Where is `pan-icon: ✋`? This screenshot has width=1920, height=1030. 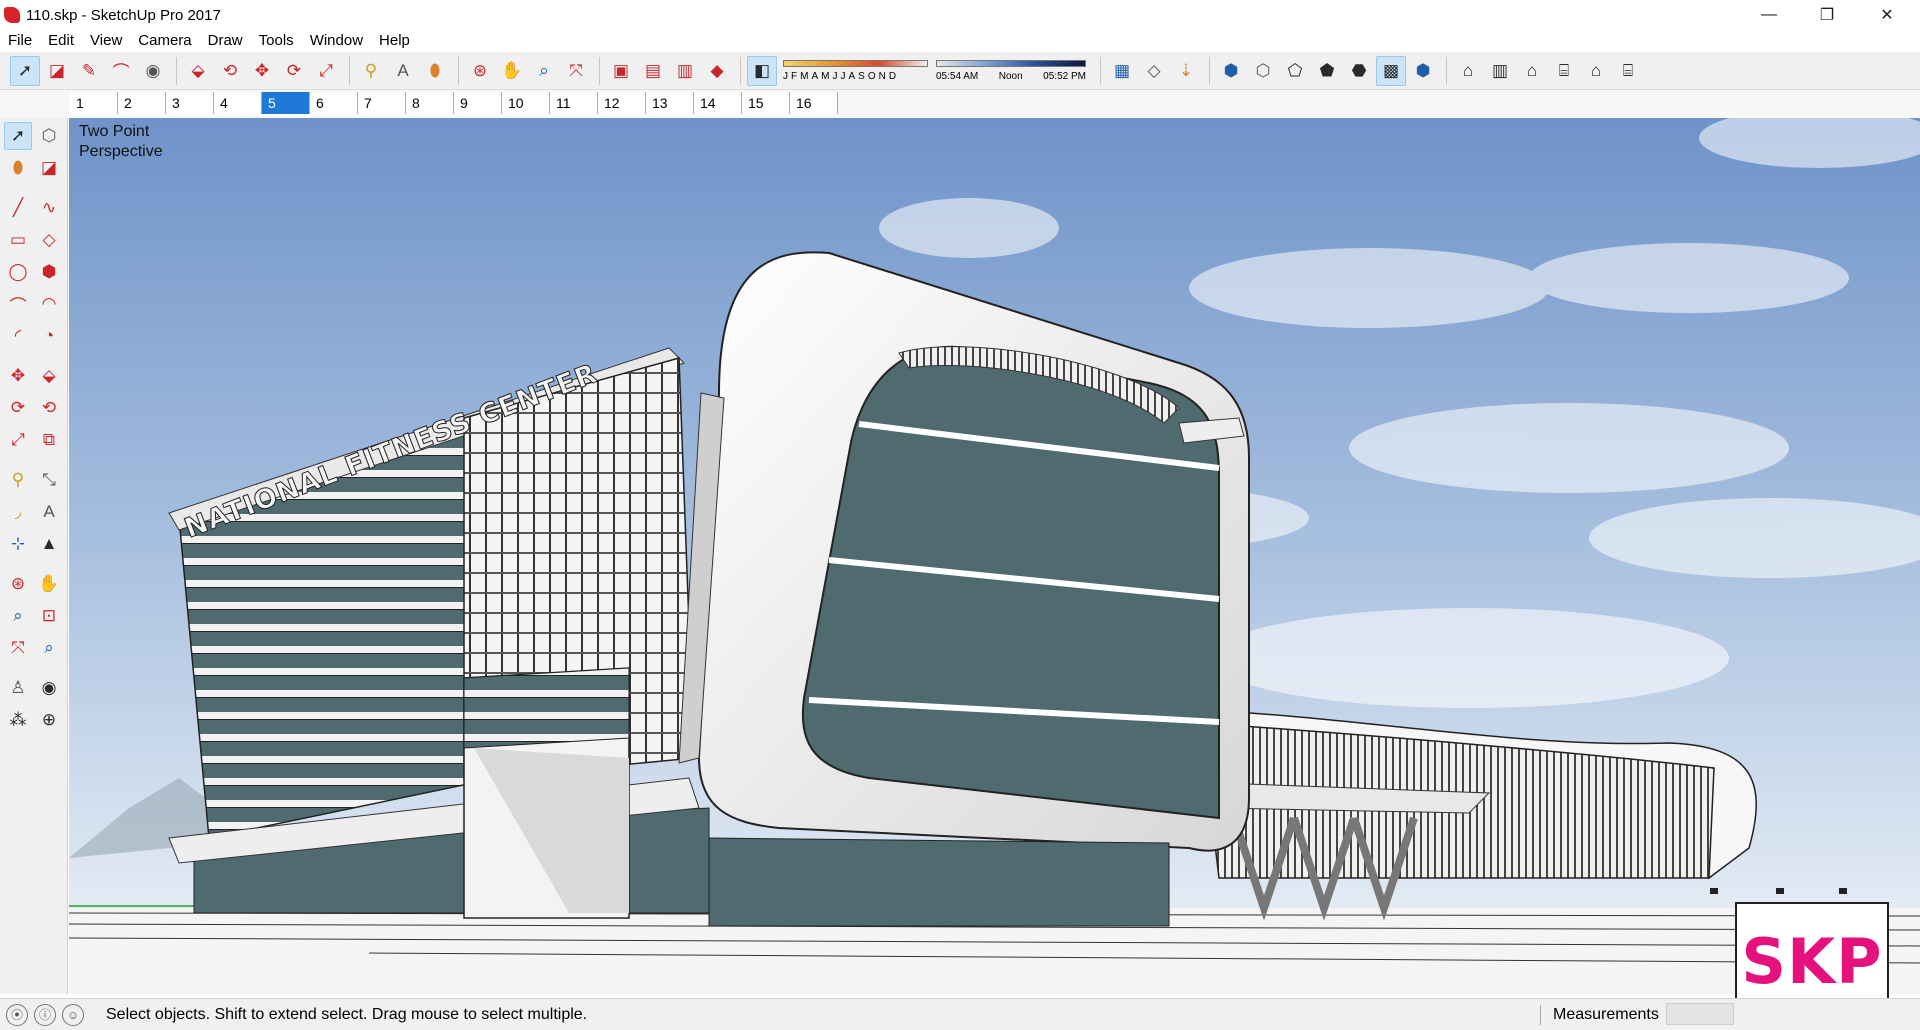 pan-icon: ✋ is located at coordinates (49, 584).